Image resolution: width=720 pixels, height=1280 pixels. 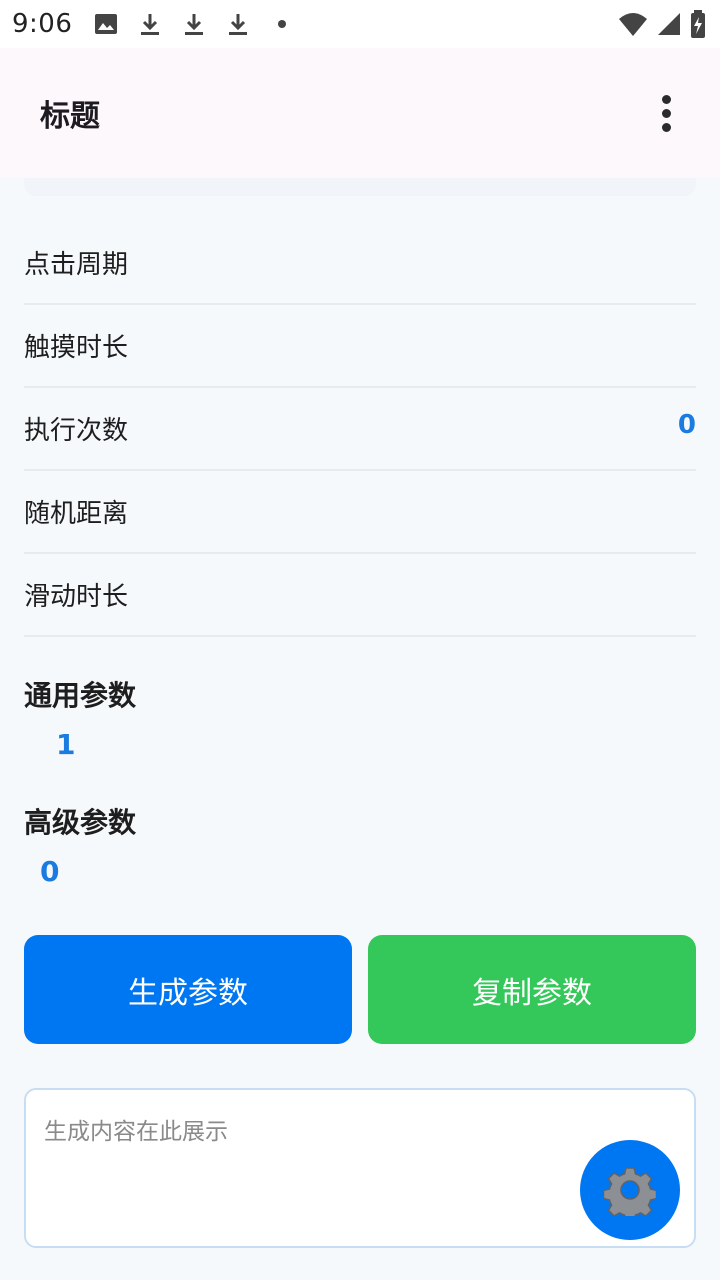 I want to click on more-options-button, so click(x=666, y=113).